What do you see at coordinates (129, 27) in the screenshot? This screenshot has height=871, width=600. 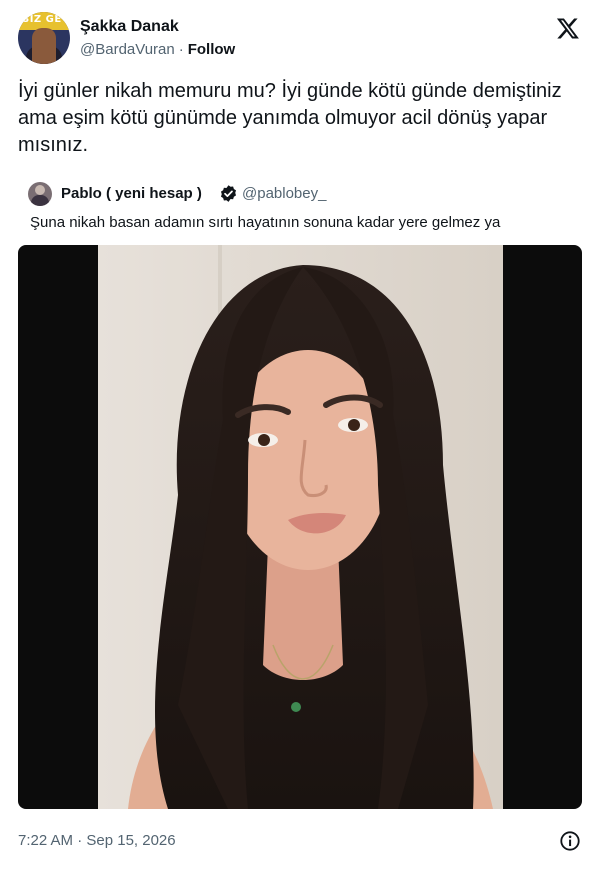 I see `author-name: Şakka Danak` at bounding box center [129, 27].